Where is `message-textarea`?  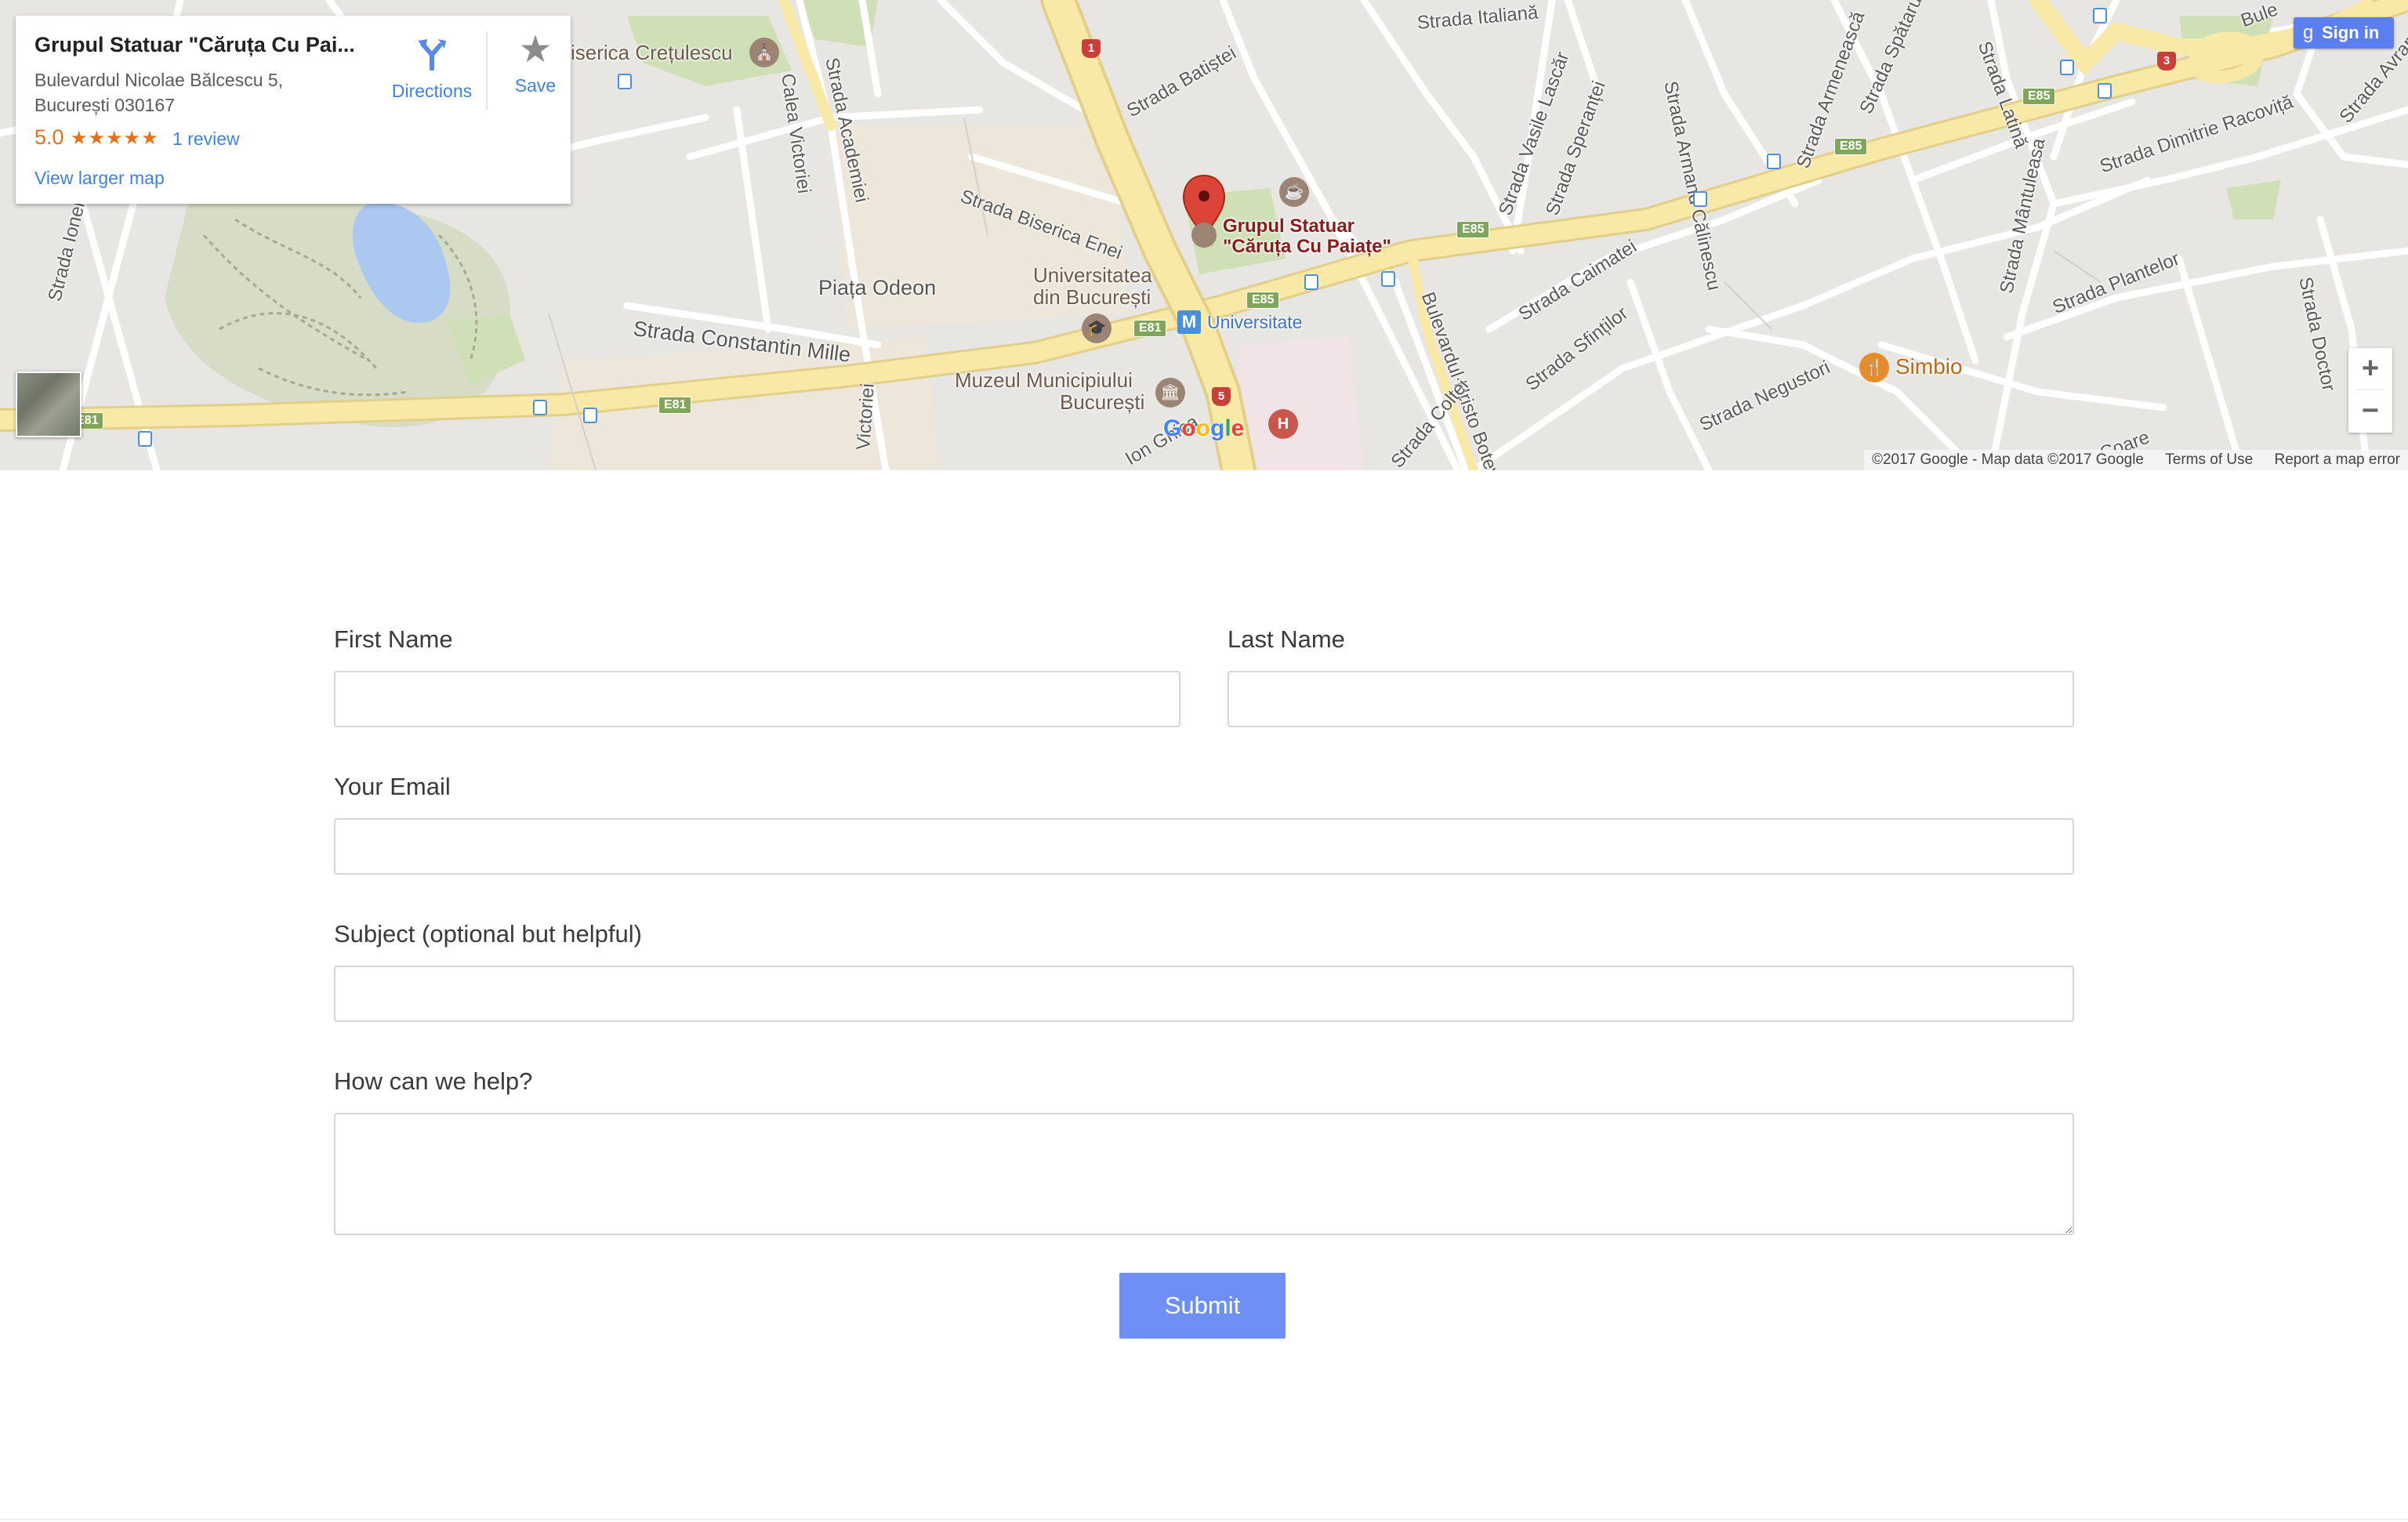
message-textarea is located at coordinates (1204, 1174).